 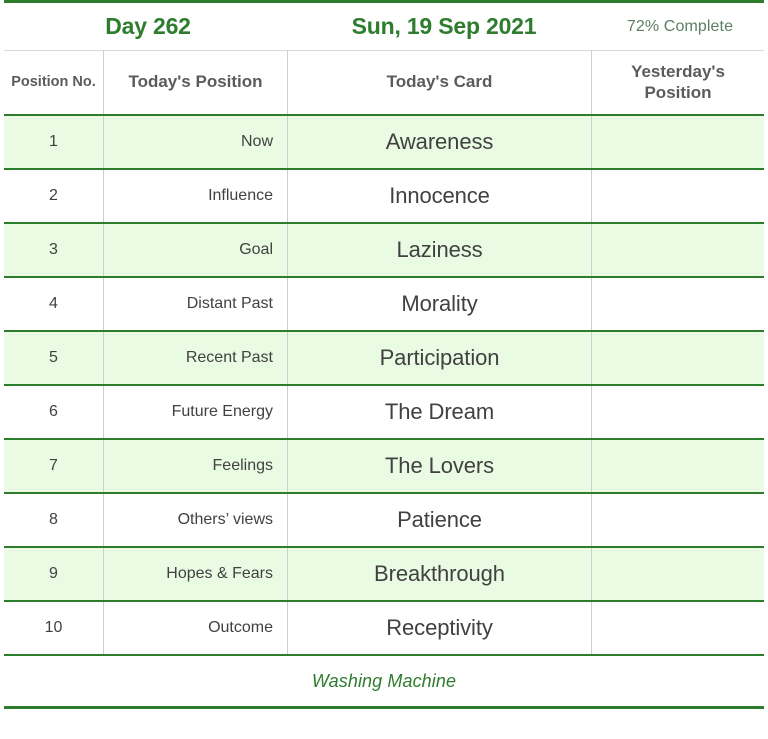 What do you see at coordinates (54, 304) in the screenshot?
I see `cell-position-no: 4` at bounding box center [54, 304].